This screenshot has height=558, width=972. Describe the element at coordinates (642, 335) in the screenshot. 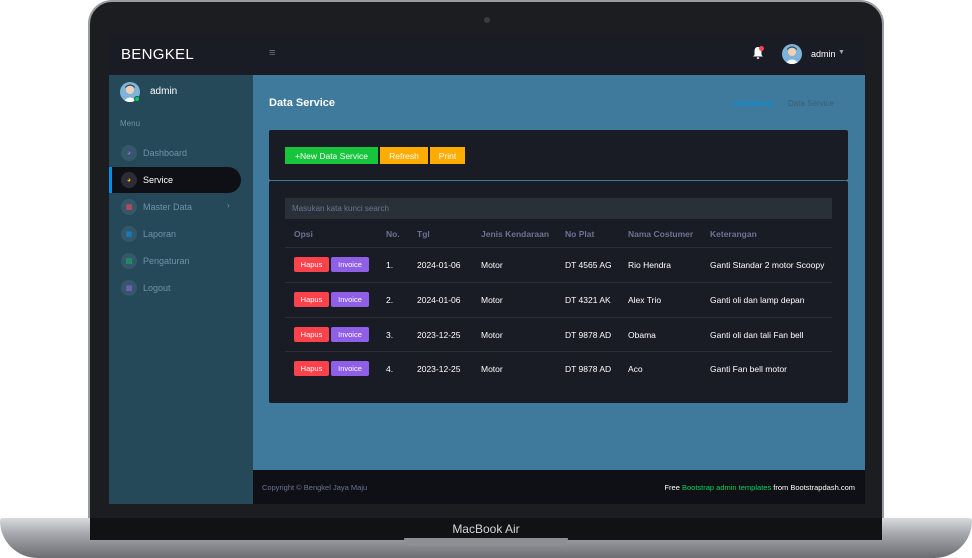

I see `row-3-nama: Obama` at that location.